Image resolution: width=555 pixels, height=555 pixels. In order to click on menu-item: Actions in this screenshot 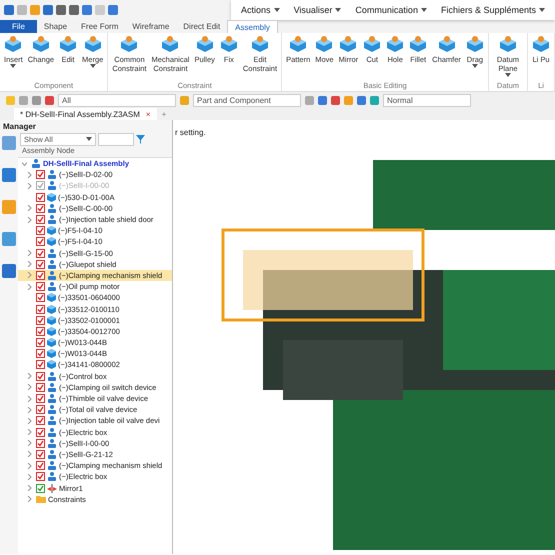, I will do `click(260, 10)`.